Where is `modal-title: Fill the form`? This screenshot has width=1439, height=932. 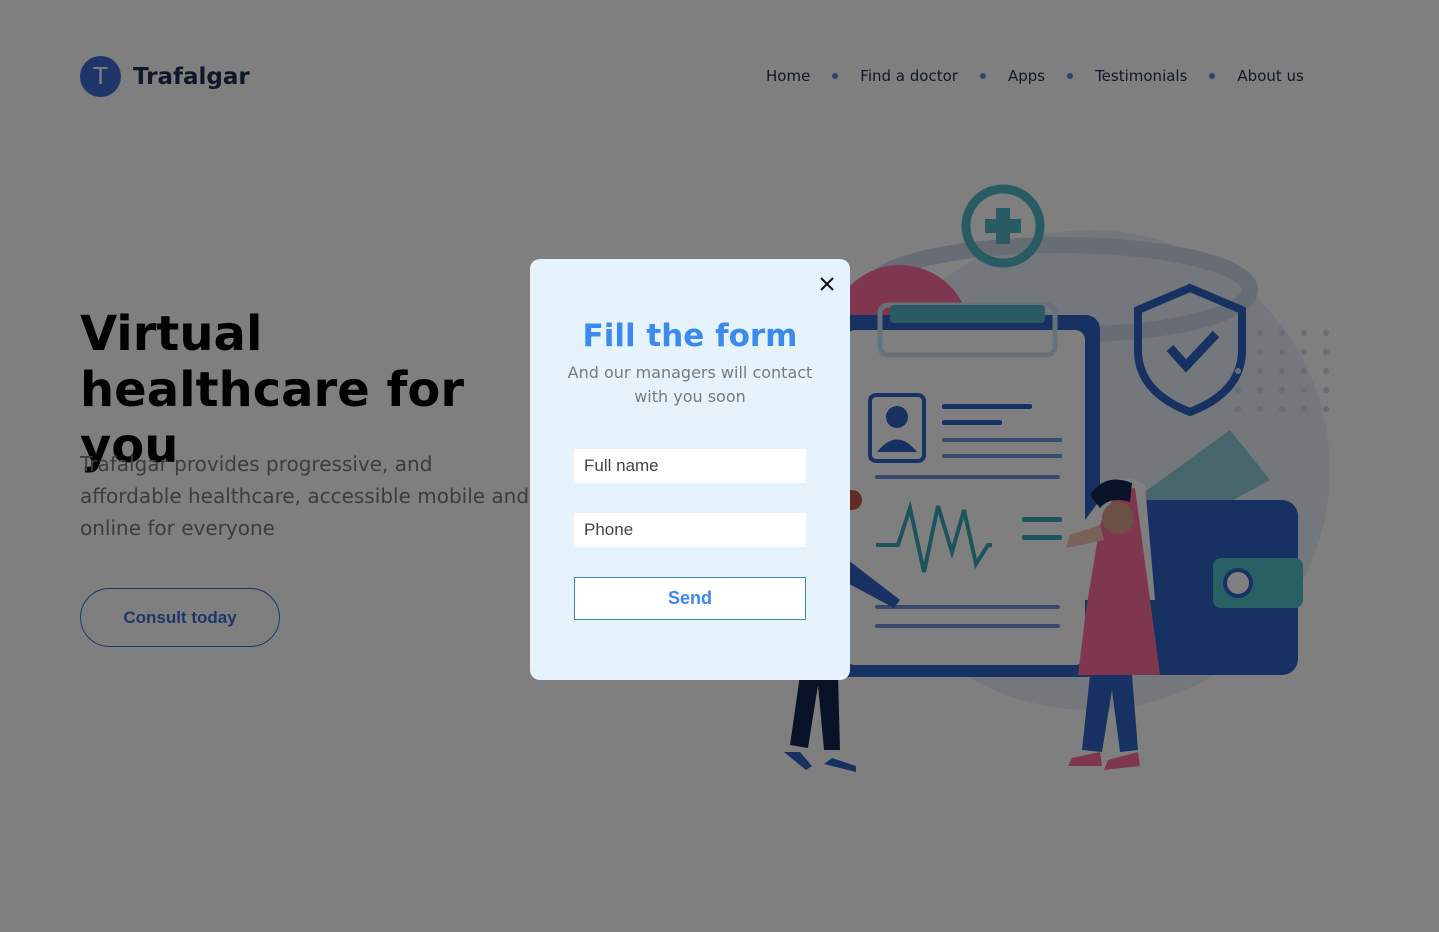 modal-title: Fill the form is located at coordinates (690, 336).